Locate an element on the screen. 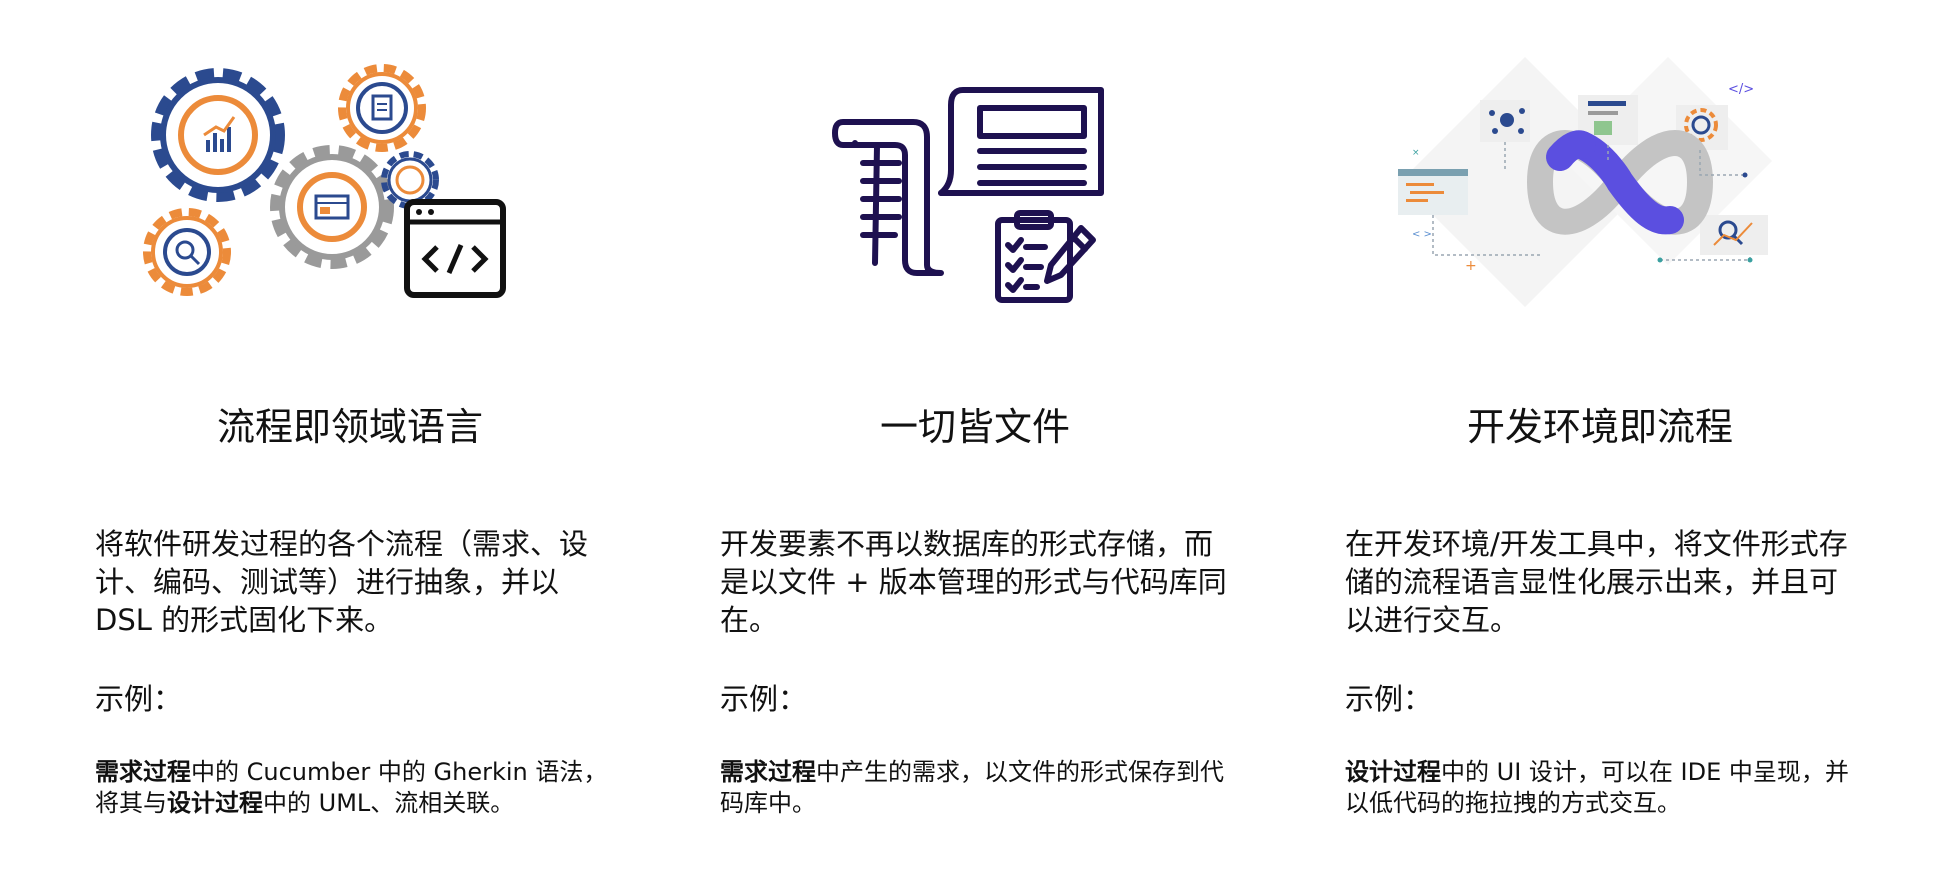 This screenshot has height=872, width=1946. devops-infinity-icon: </> < > + × is located at coordinates (1600, 180).